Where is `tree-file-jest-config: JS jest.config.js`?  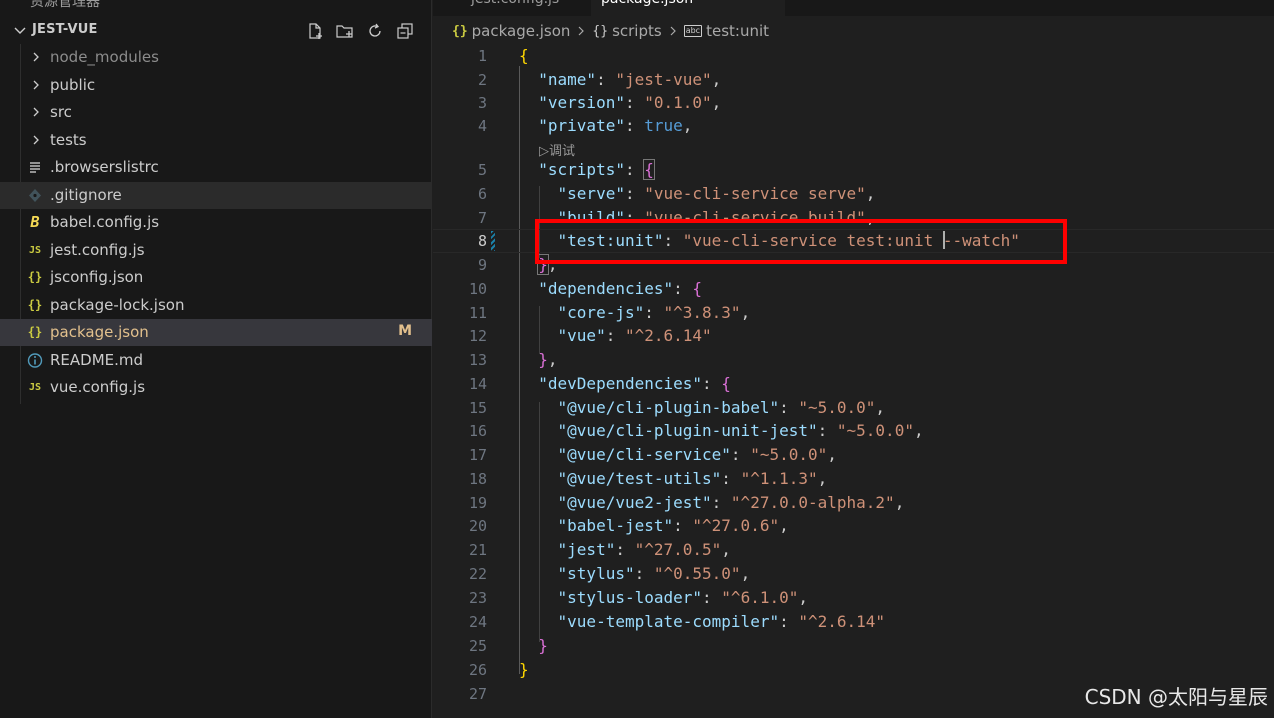
tree-file-jest-config: JS jest.config.js is located at coordinates (216, 250).